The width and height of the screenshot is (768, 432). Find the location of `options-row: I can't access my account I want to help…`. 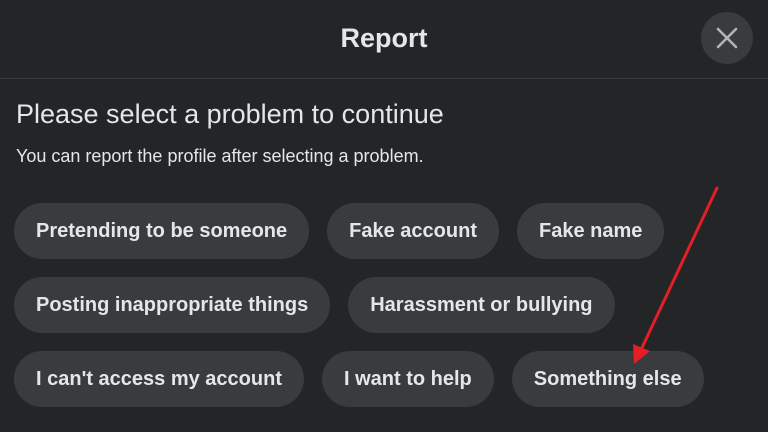

options-row: I can't access my account I want to help… is located at coordinates (379, 379).